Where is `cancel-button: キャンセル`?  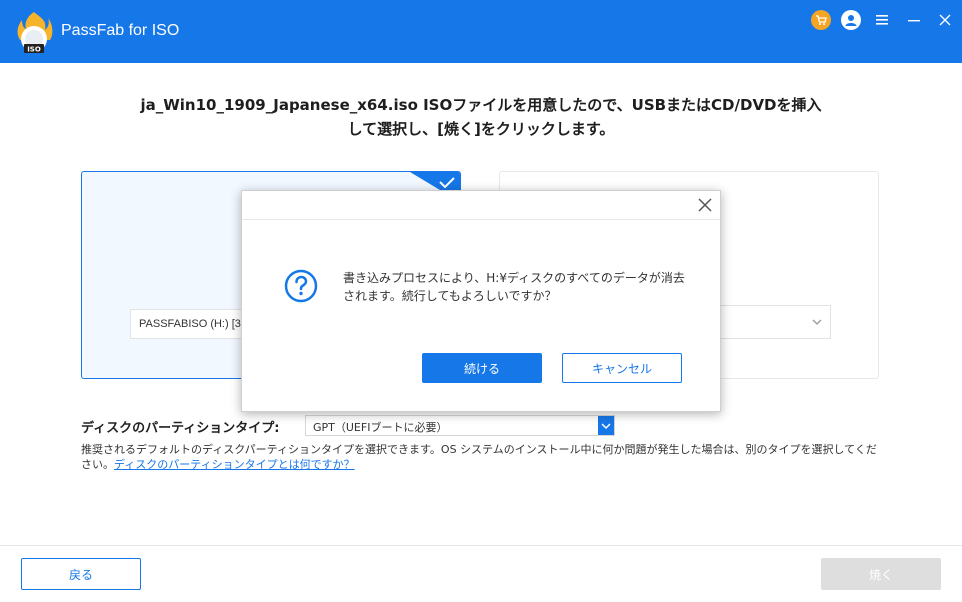
cancel-button: キャンセル is located at coordinates (622, 368).